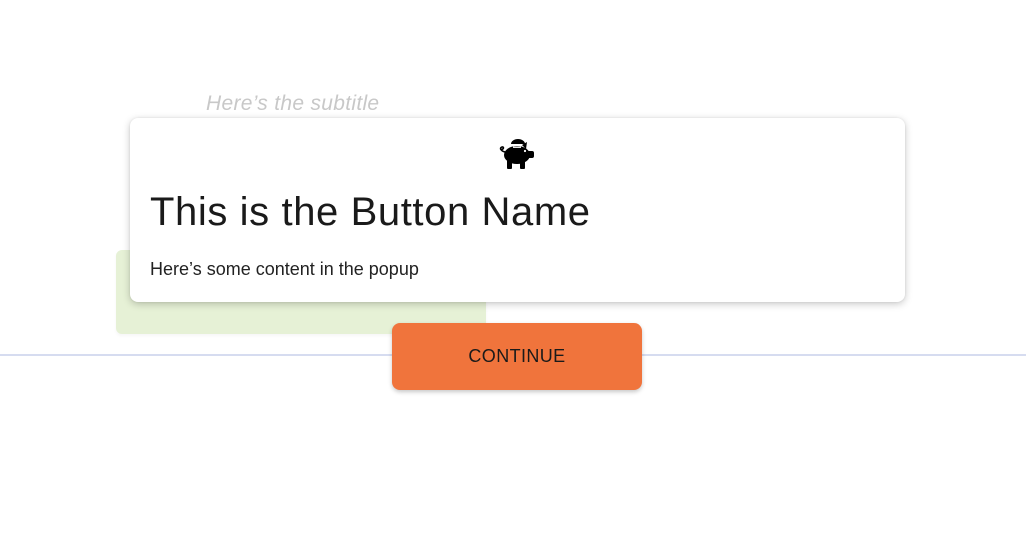 The height and width of the screenshot is (553, 1026). I want to click on continue-button: CONTINUE, so click(517, 356).